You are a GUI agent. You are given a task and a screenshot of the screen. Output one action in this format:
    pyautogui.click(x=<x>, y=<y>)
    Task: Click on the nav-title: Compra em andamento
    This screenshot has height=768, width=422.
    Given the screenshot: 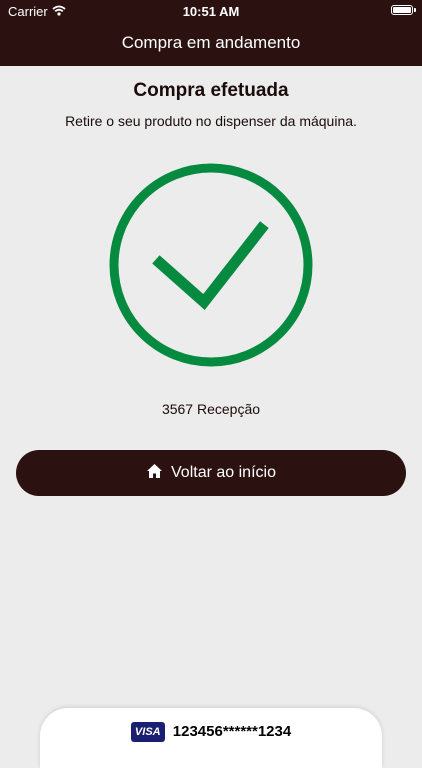 What is the action you would take?
    pyautogui.click(x=211, y=42)
    